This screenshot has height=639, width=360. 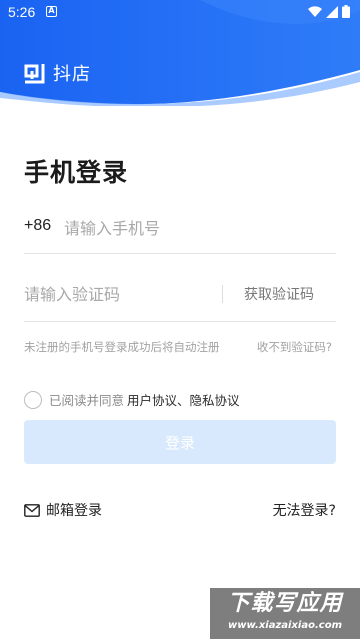 What do you see at coordinates (285, 603) in the screenshot?
I see `watermark-main: 下载写应用` at bounding box center [285, 603].